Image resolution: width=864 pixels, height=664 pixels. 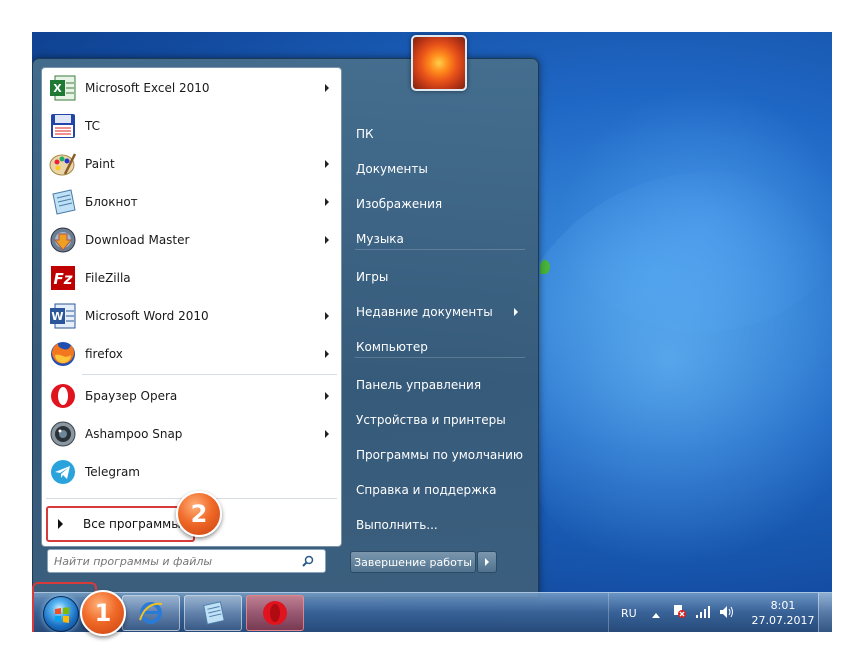 I want to click on program-label: Блокнот, so click(x=111, y=202).